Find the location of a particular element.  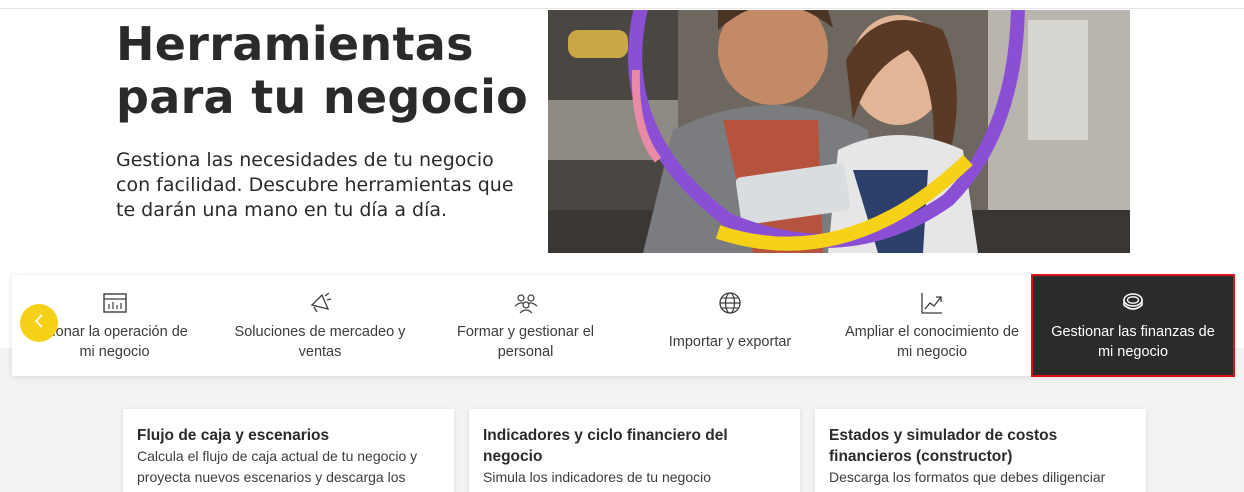

globe-icon is located at coordinates (730, 303).